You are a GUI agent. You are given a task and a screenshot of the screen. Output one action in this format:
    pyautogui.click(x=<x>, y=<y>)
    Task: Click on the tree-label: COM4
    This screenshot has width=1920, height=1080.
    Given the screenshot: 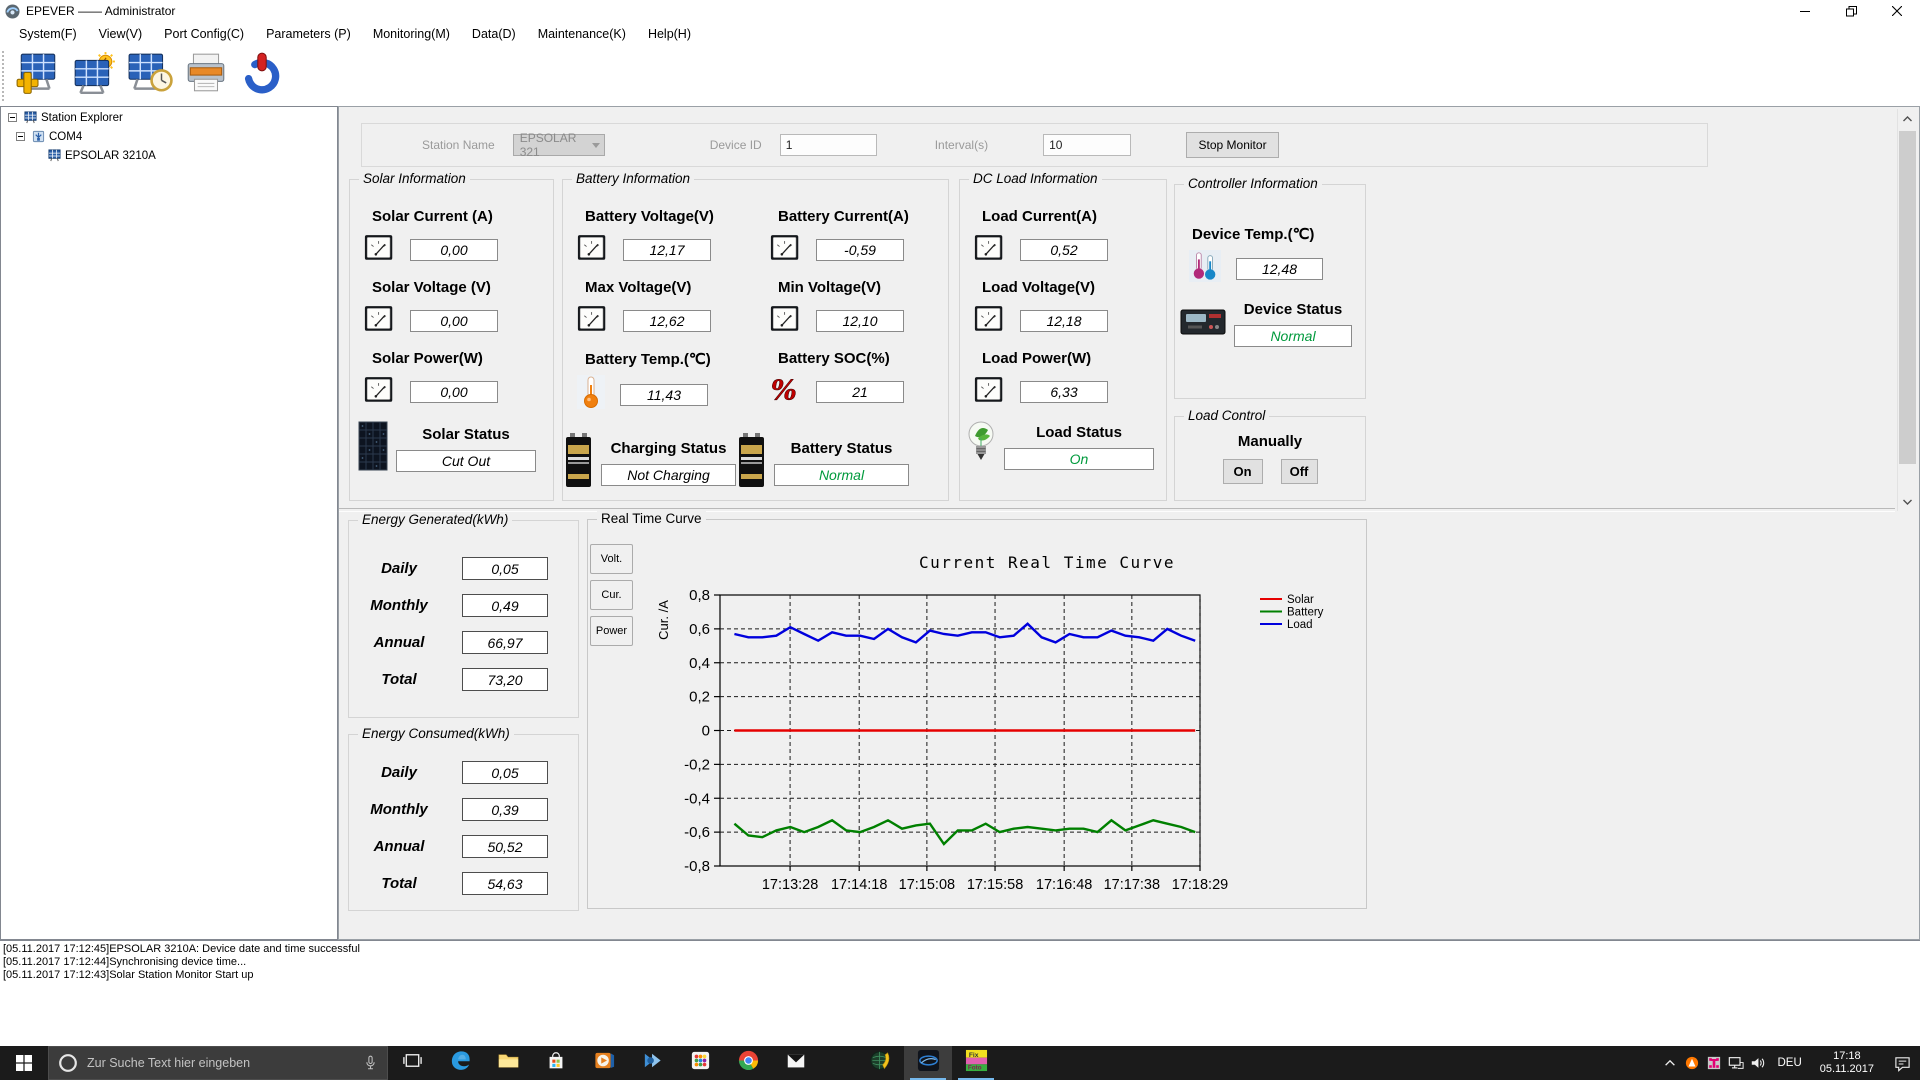 What is the action you would take?
    pyautogui.click(x=65, y=137)
    